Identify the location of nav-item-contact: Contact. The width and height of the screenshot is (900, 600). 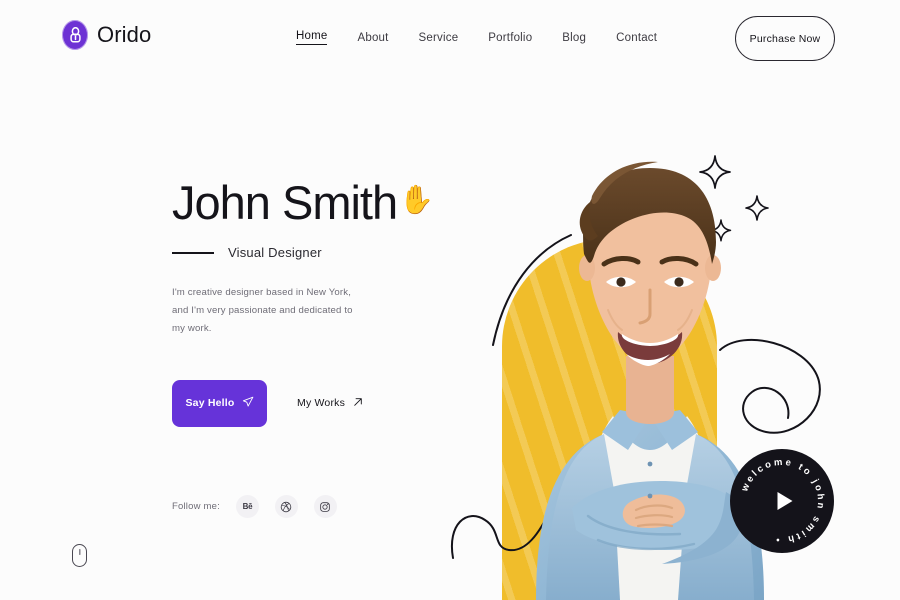
(636, 38).